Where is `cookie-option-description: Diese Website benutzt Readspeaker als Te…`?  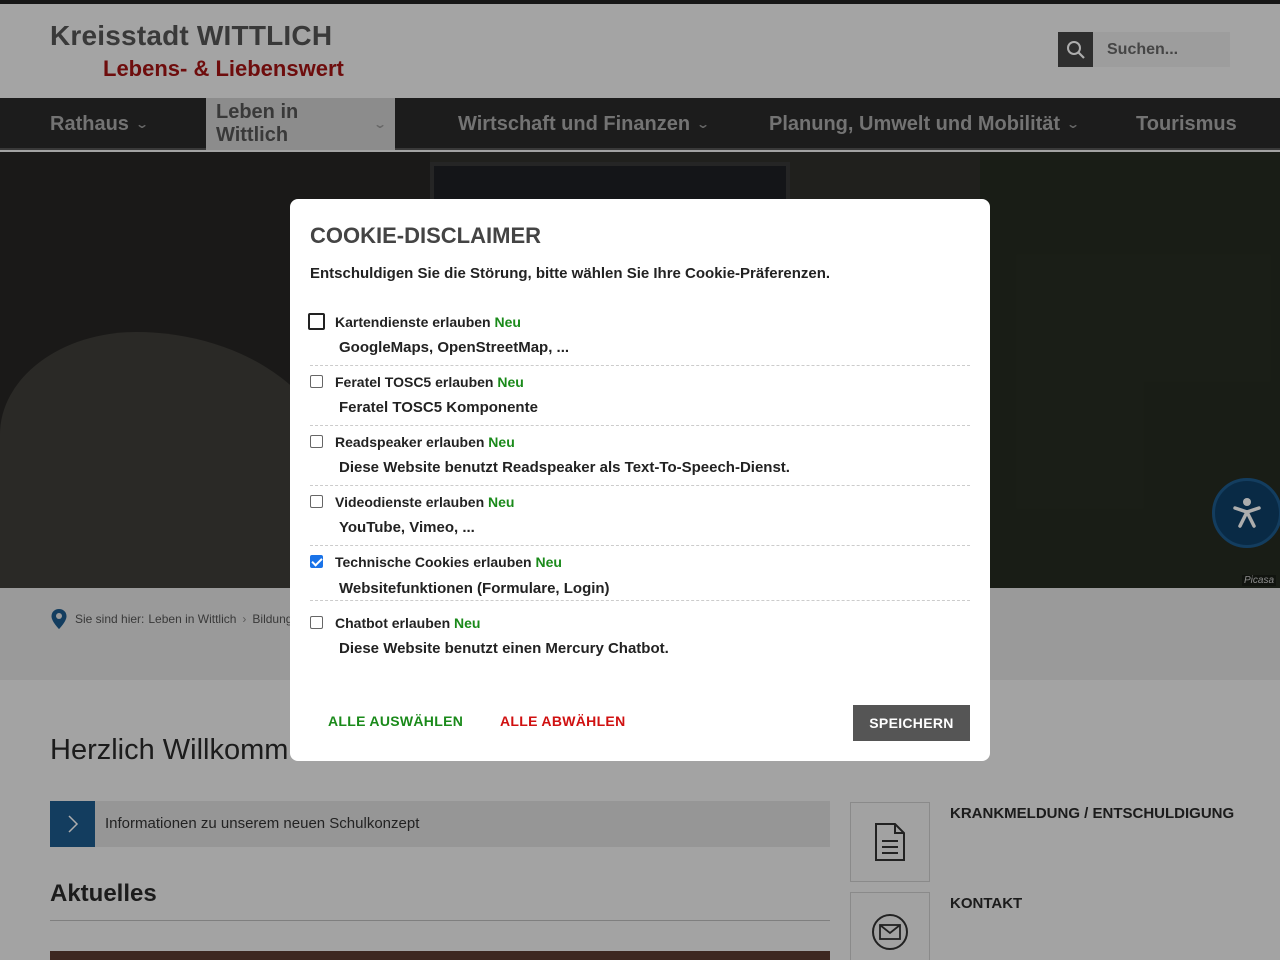 cookie-option-description: Diese Website benutzt Readspeaker als Te… is located at coordinates (564, 467).